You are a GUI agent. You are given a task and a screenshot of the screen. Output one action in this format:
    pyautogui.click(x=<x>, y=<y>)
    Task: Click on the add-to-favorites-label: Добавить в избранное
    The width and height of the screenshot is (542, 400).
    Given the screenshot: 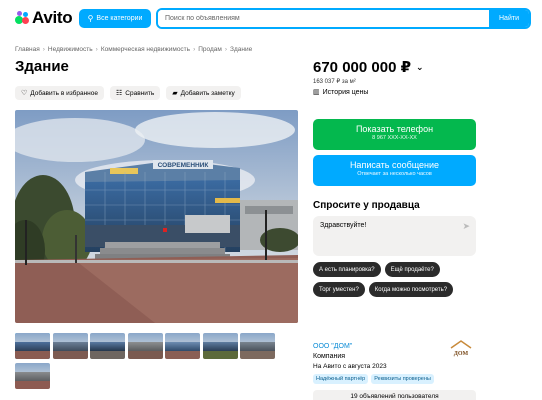 What is the action you would take?
    pyautogui.click(x=64, y=93)
    